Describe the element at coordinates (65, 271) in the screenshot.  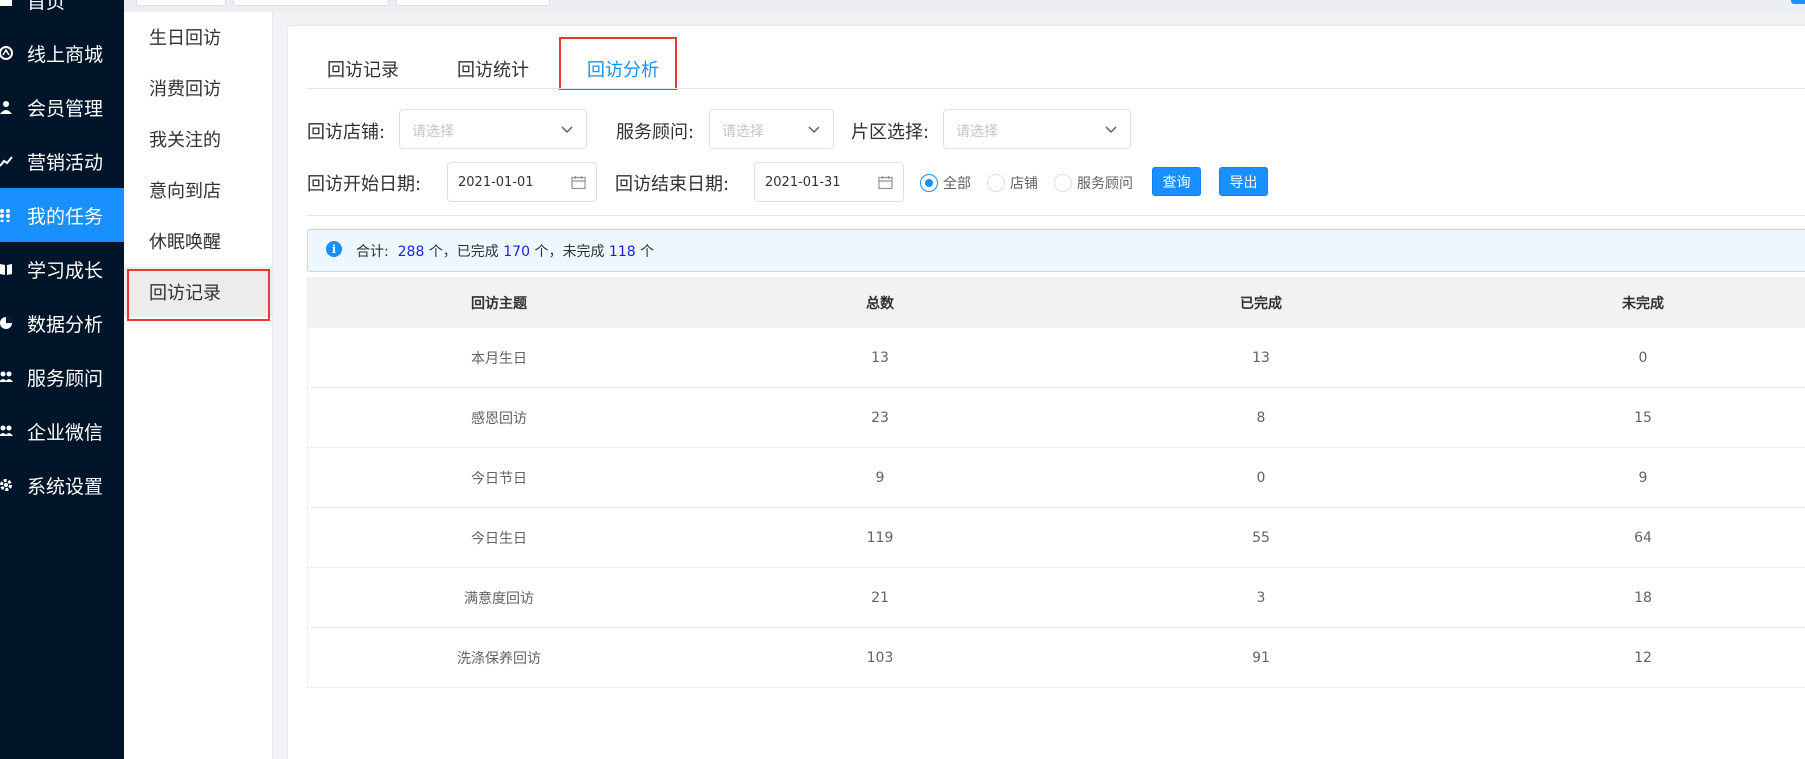
I see `nav-label: 学习成长` at that location.